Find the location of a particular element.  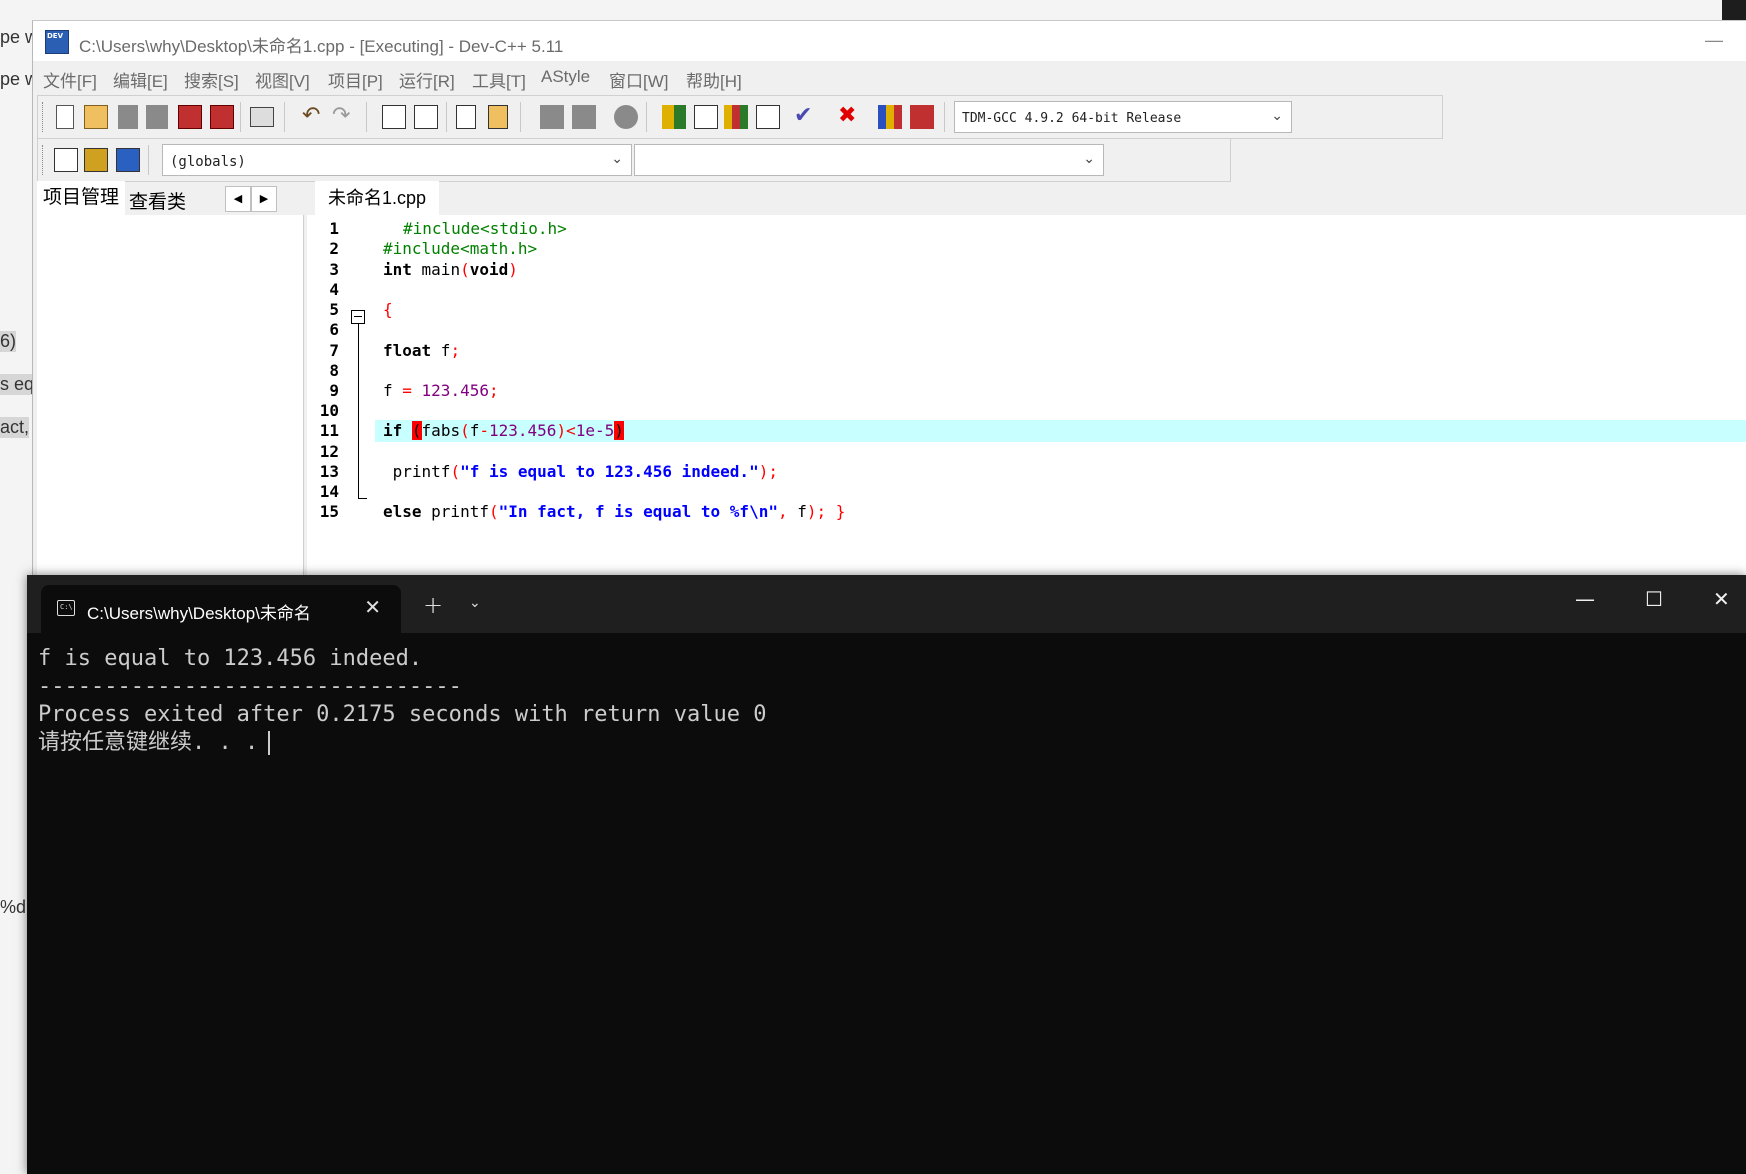

maximize-button: ☐ is located at coordinates (1654, 599).